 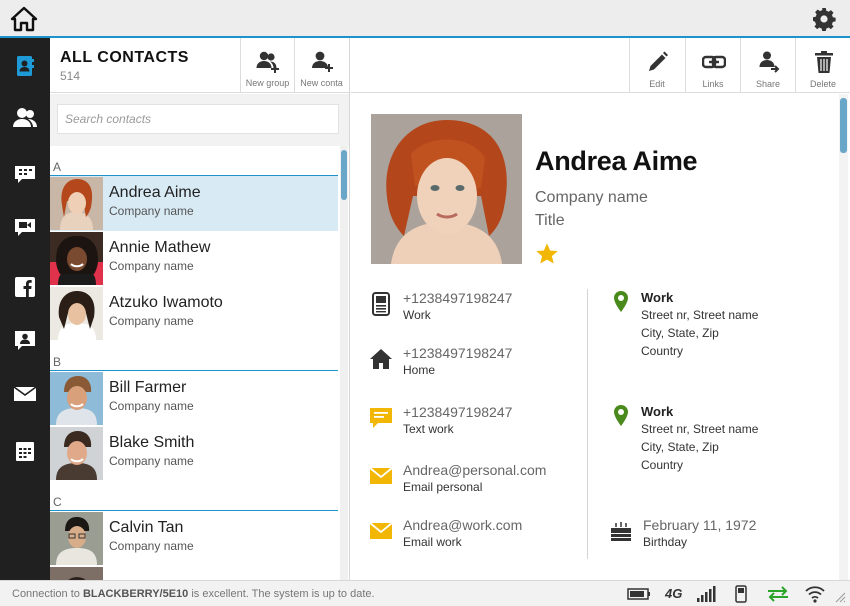 What do you see at coordinates (769, 62) in the screenshot?
I see `share-contact-icon` at bounding box center [769, 62].